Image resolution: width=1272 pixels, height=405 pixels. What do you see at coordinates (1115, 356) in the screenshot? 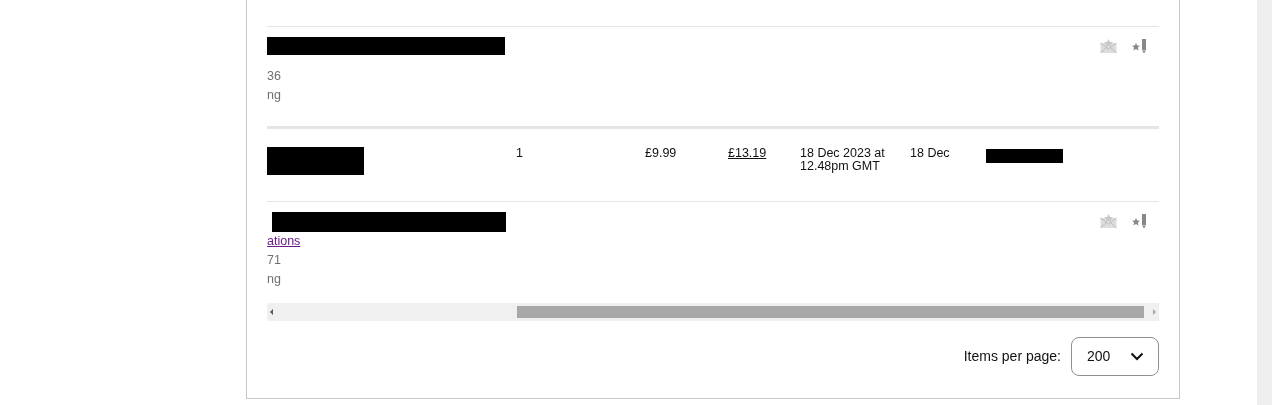
I see `items-per-page-select: 200` at bounding box center [1115, 356].